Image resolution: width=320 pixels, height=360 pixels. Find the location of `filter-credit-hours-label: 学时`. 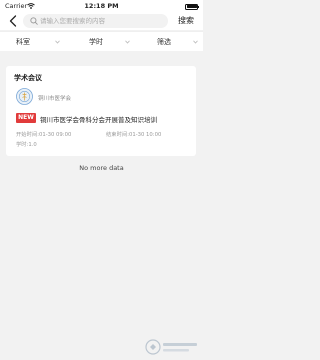

filter-credit-hours-label: 学时 is located at coordinates (96, 42).